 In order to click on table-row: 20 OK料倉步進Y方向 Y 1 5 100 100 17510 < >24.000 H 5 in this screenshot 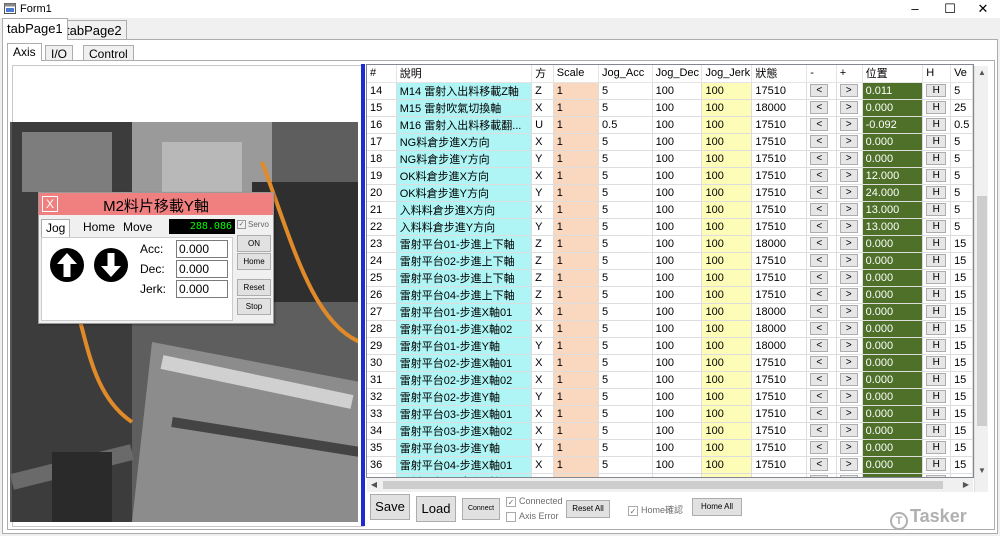, I will do `click(670, 193)`.